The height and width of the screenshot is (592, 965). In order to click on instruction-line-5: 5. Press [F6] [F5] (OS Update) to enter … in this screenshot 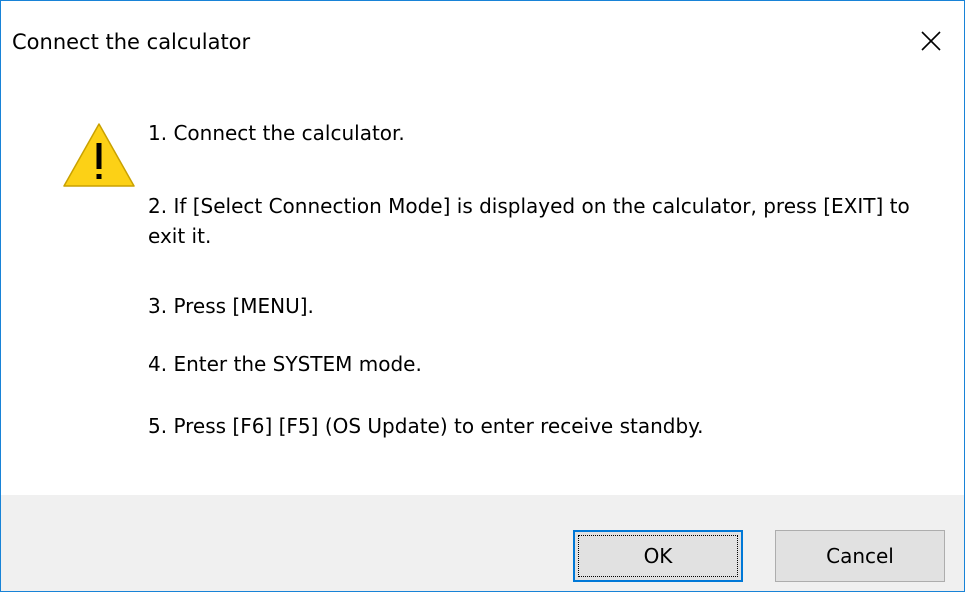, I will do `click(426, 426)`.